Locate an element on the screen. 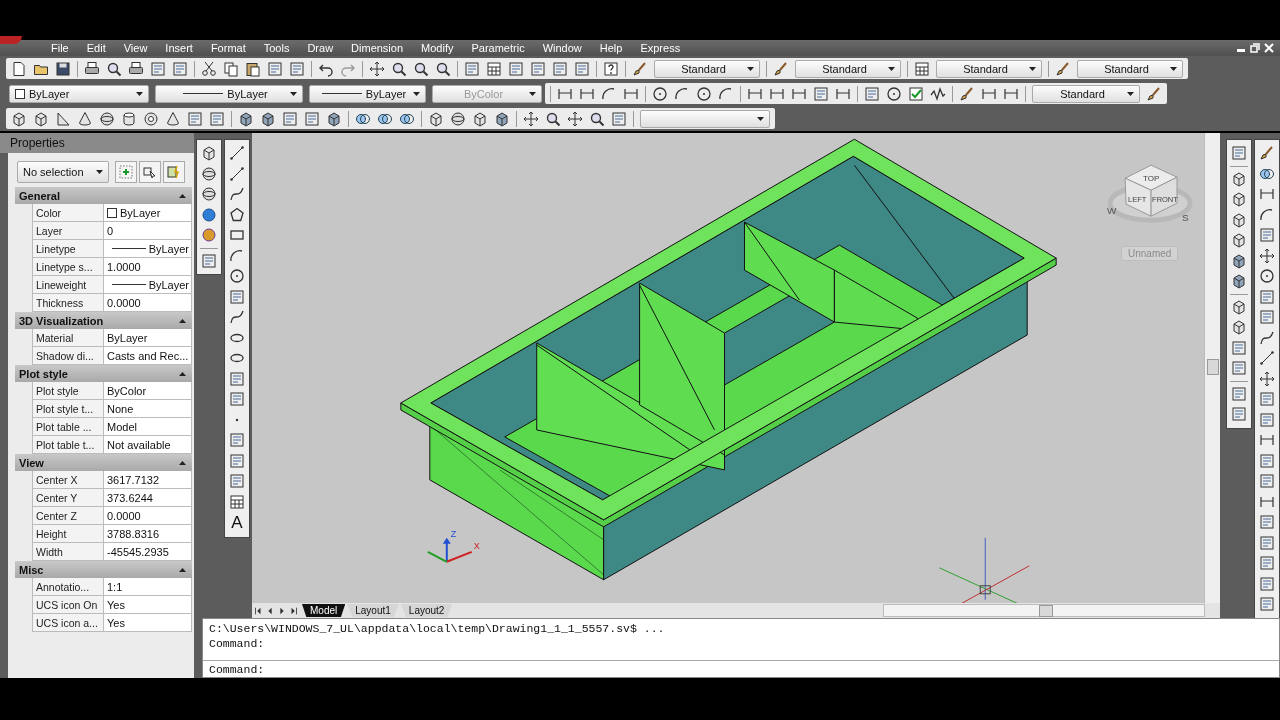 This screenshot has height=720, width=1280. pentagon-icon is located at coordinates (237, 214).